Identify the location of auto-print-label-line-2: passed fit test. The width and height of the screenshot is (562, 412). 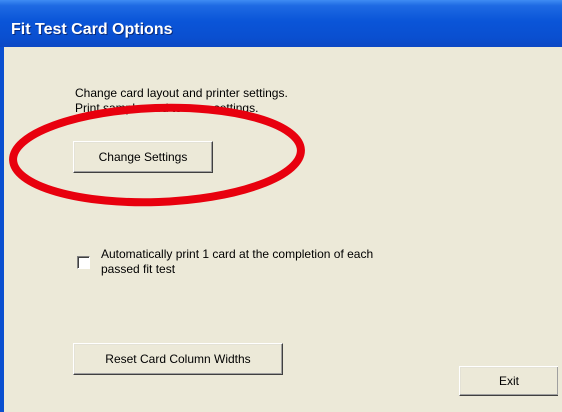
(138, 269).